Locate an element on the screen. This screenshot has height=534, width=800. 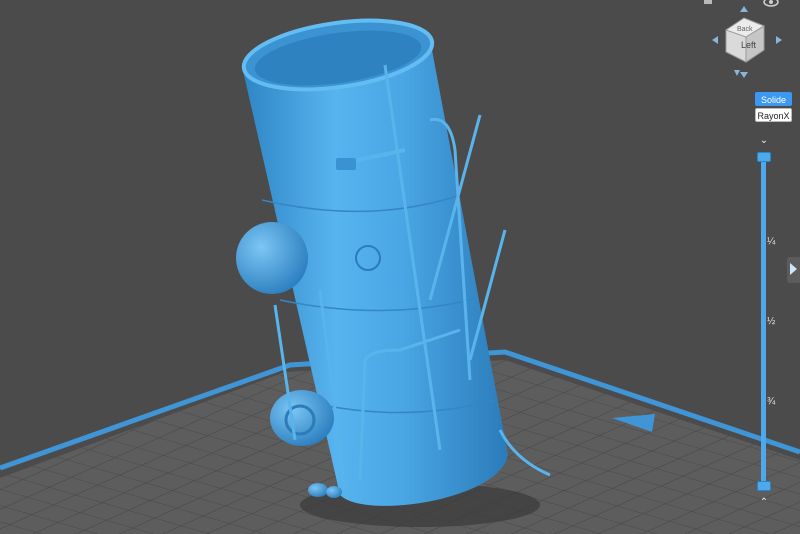
chevron-up-icon: ⌃ is located at coordinates (764, 503).